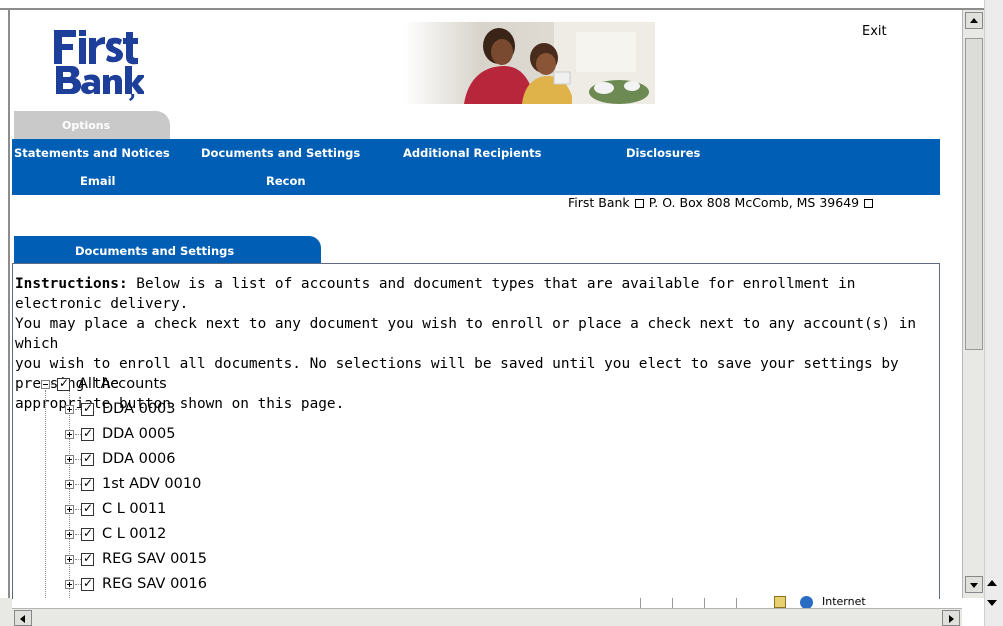  I want to click on tree-label: DDA 0003, so click(139, 409).